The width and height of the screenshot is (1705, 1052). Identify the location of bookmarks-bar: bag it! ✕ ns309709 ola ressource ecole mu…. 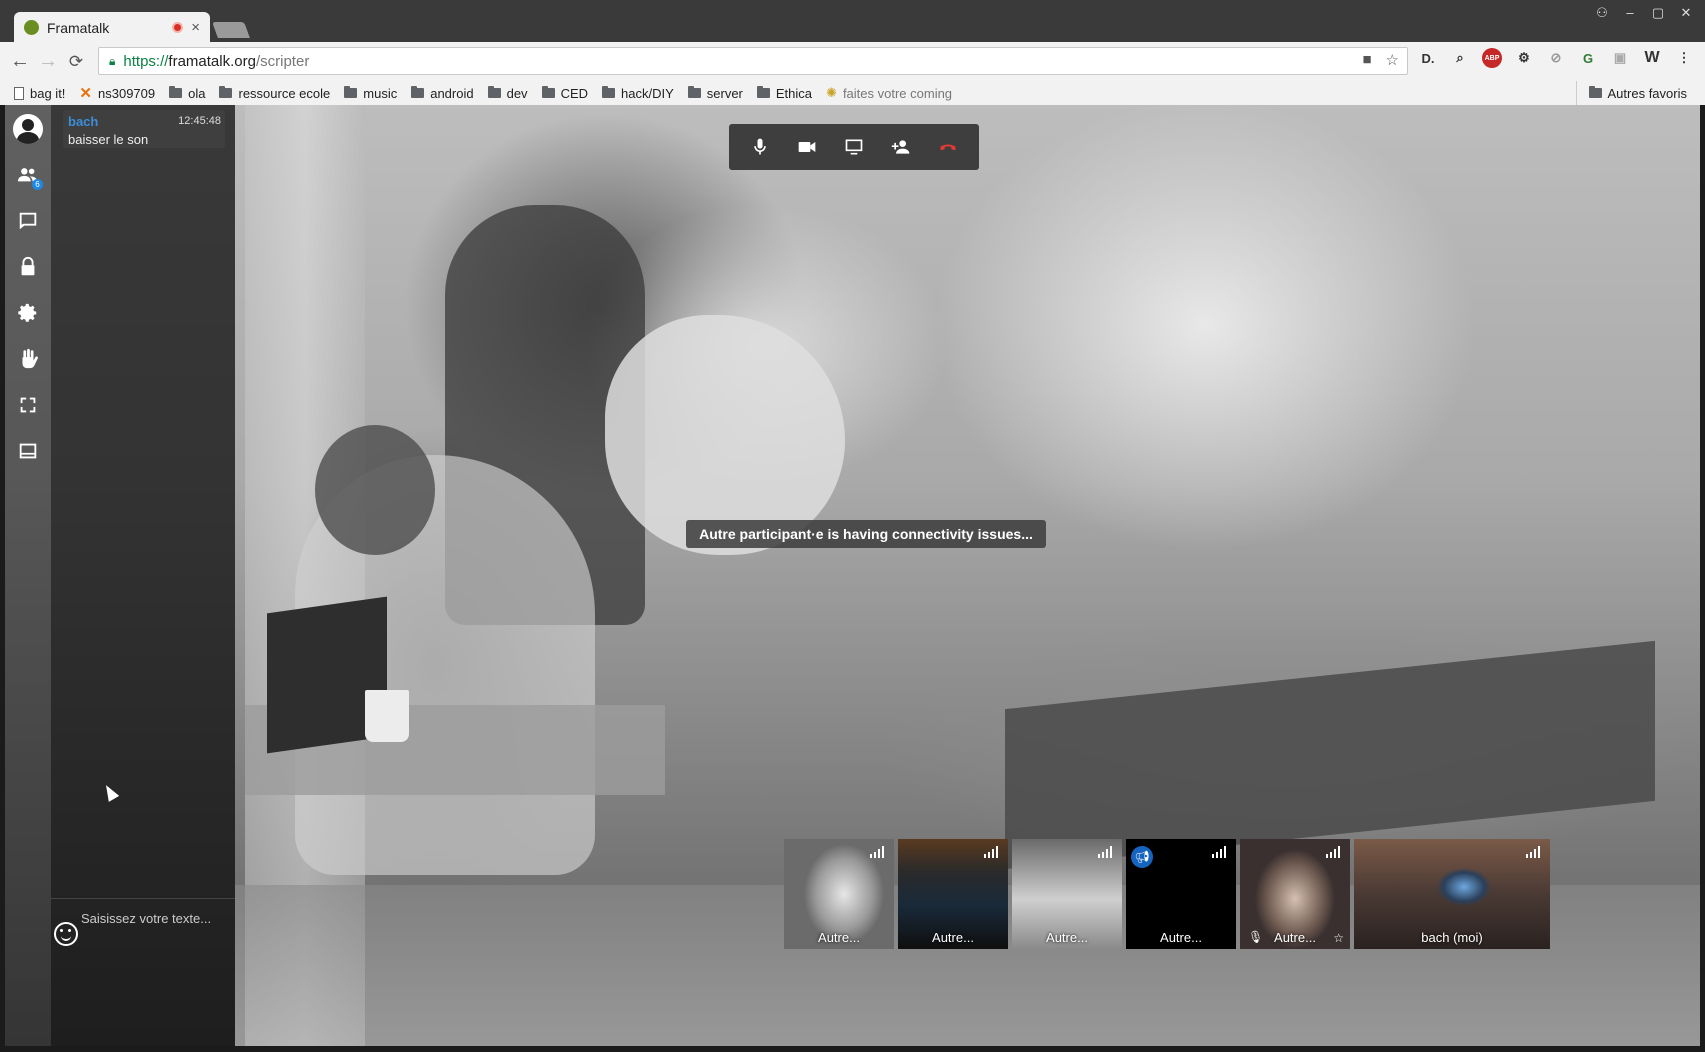
(852, 93).